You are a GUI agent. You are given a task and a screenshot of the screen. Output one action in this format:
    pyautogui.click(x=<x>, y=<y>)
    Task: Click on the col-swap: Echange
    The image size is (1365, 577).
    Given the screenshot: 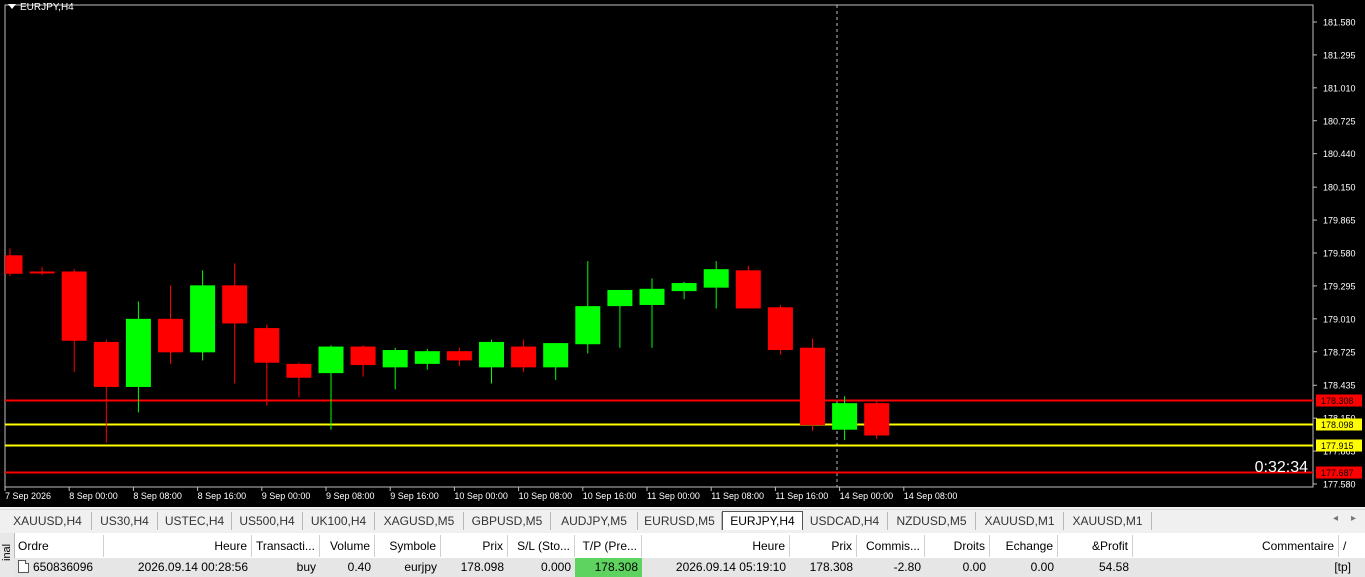 What is the action you would take?
    pyautogui.click(x=1024, y=546)
    